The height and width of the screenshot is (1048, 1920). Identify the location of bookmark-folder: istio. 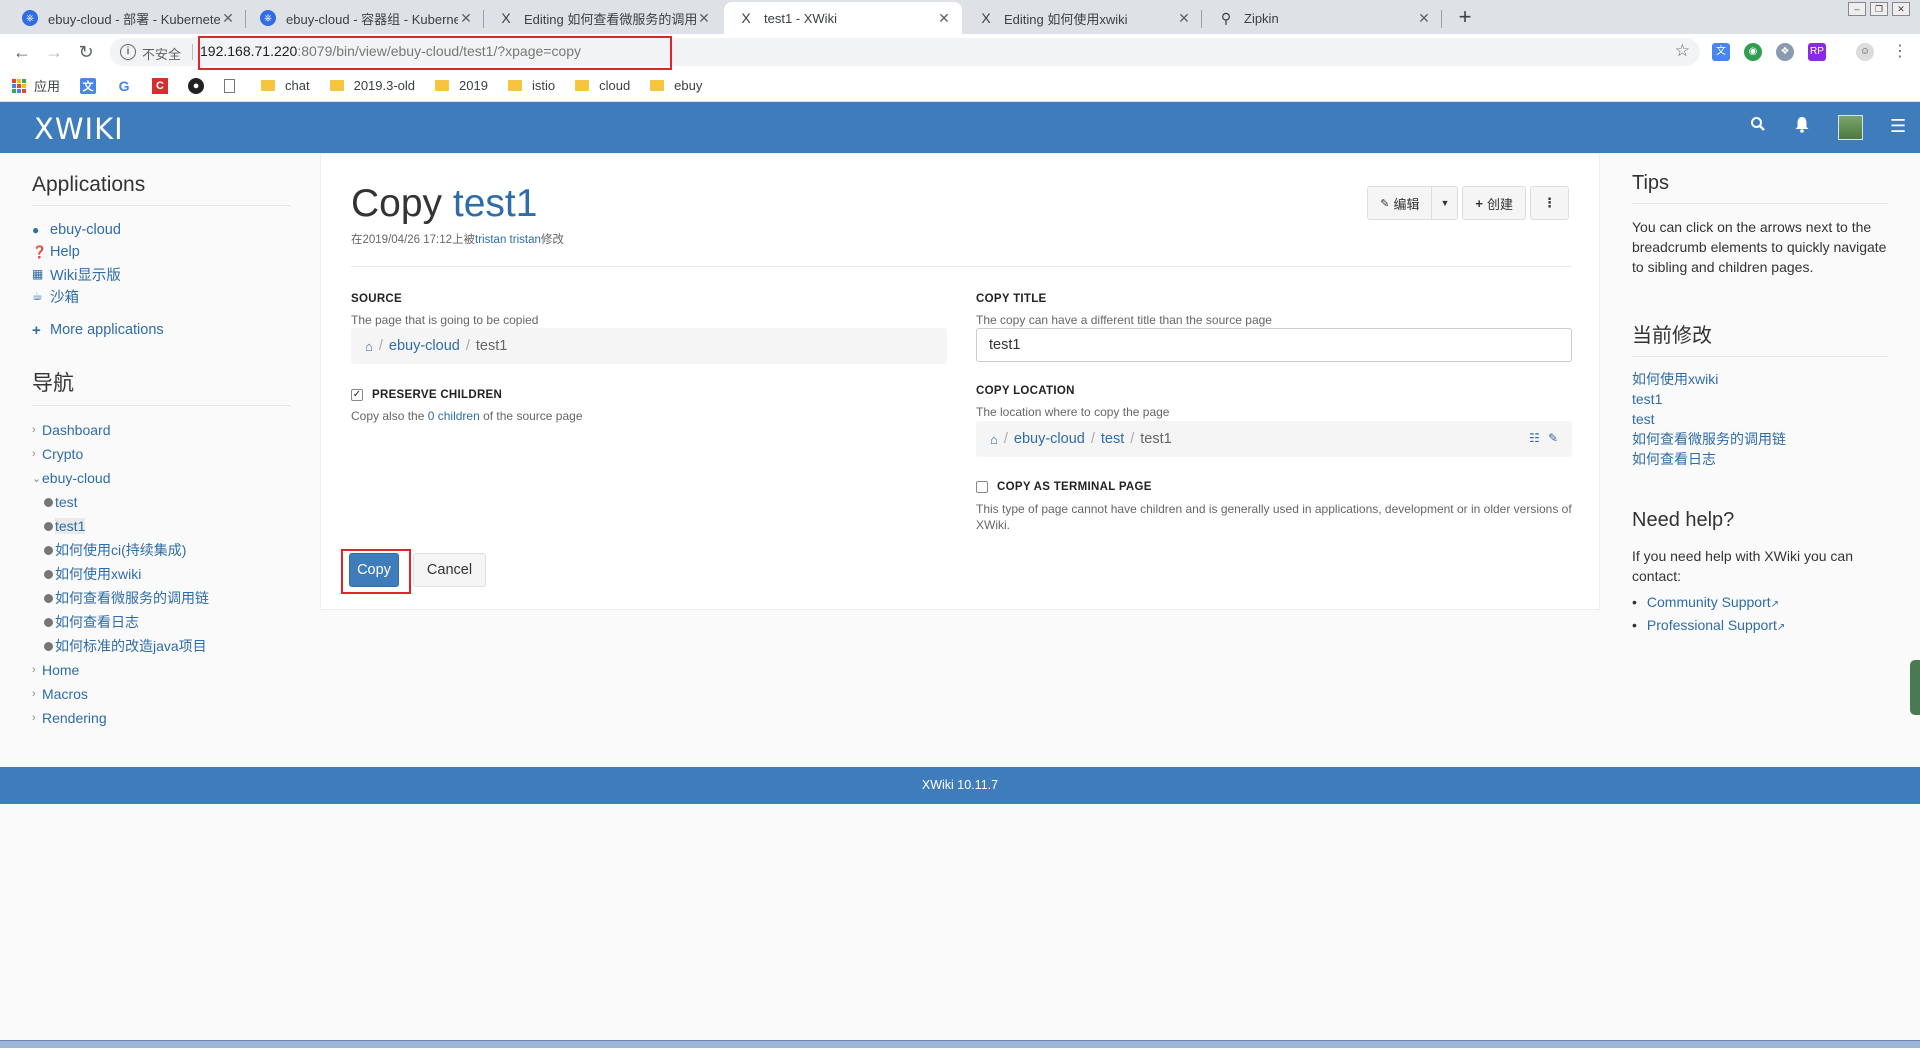
(531, 85).